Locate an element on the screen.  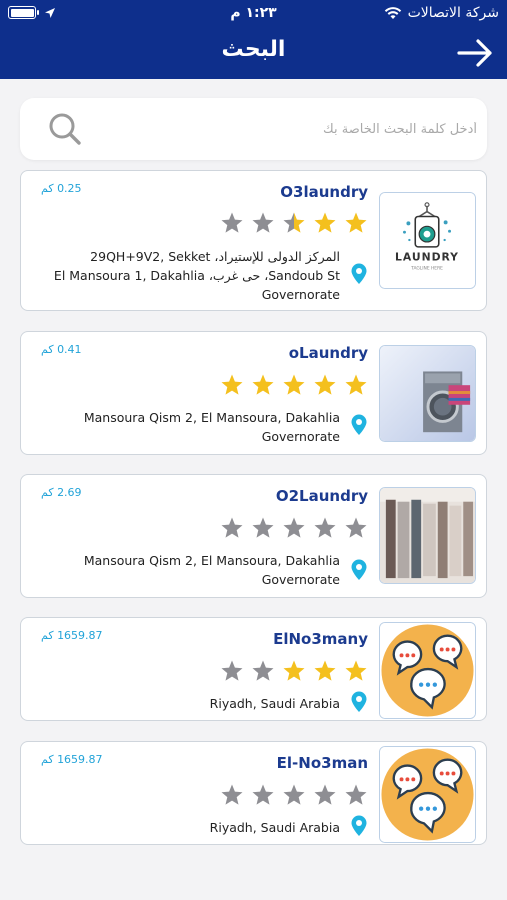
result-name: O2Laundry is located at coordinates (321, 496).